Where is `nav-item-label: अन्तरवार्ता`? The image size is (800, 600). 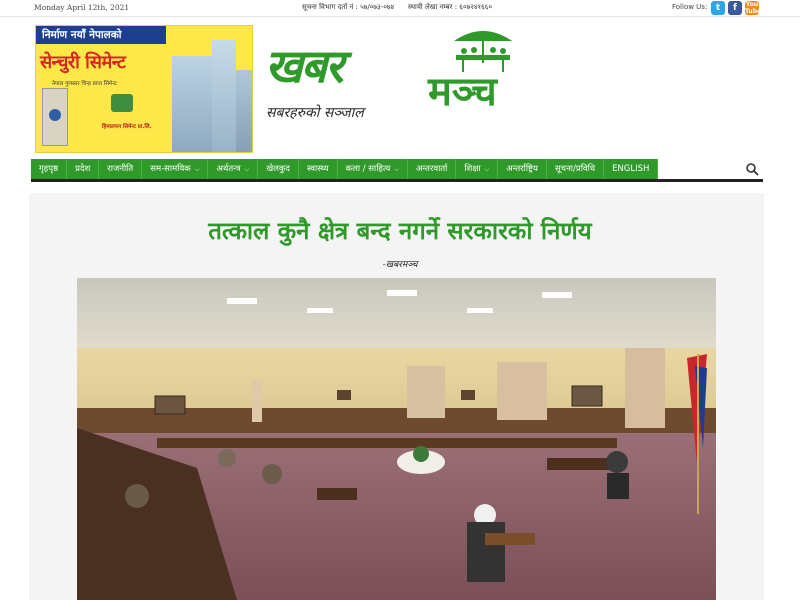 nav-item-label: अन्तरवार्ता is located at coordinates (431, 169).